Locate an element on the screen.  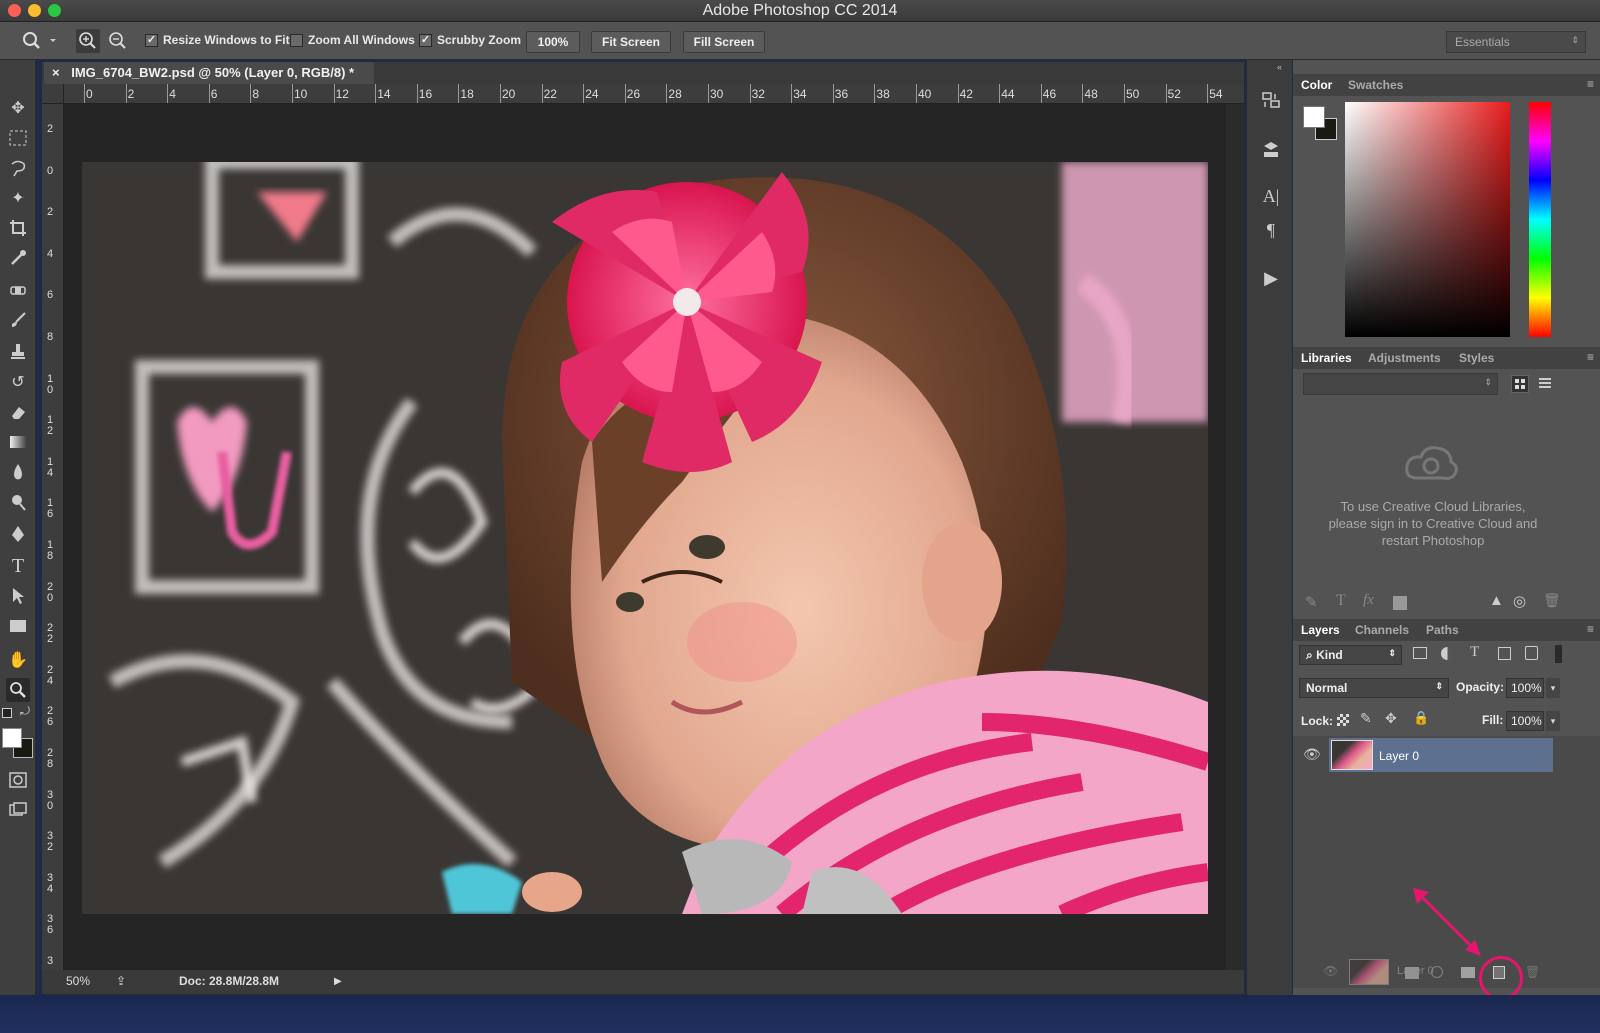
filter-toggle-switch is located at coordinates (1558, 654).